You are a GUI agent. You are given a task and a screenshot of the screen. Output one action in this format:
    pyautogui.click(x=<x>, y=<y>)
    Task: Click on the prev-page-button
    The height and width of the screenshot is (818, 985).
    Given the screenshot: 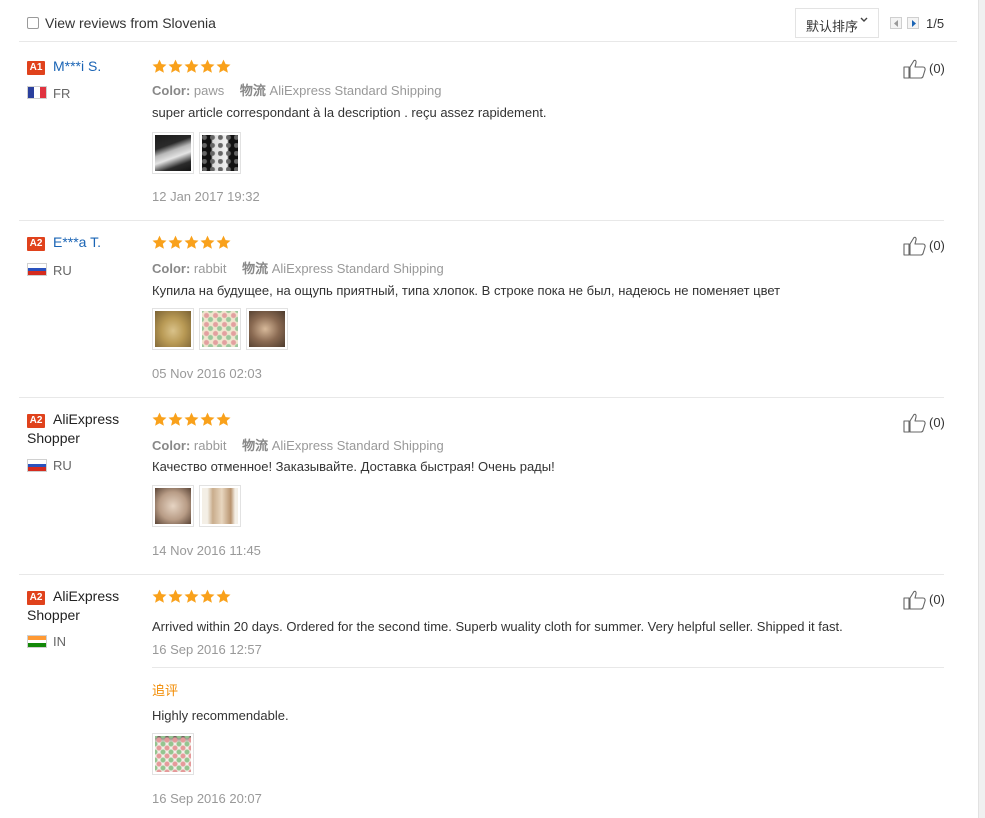 What is the action you would take?
    pyautogui.click(x=896, y=23)
    